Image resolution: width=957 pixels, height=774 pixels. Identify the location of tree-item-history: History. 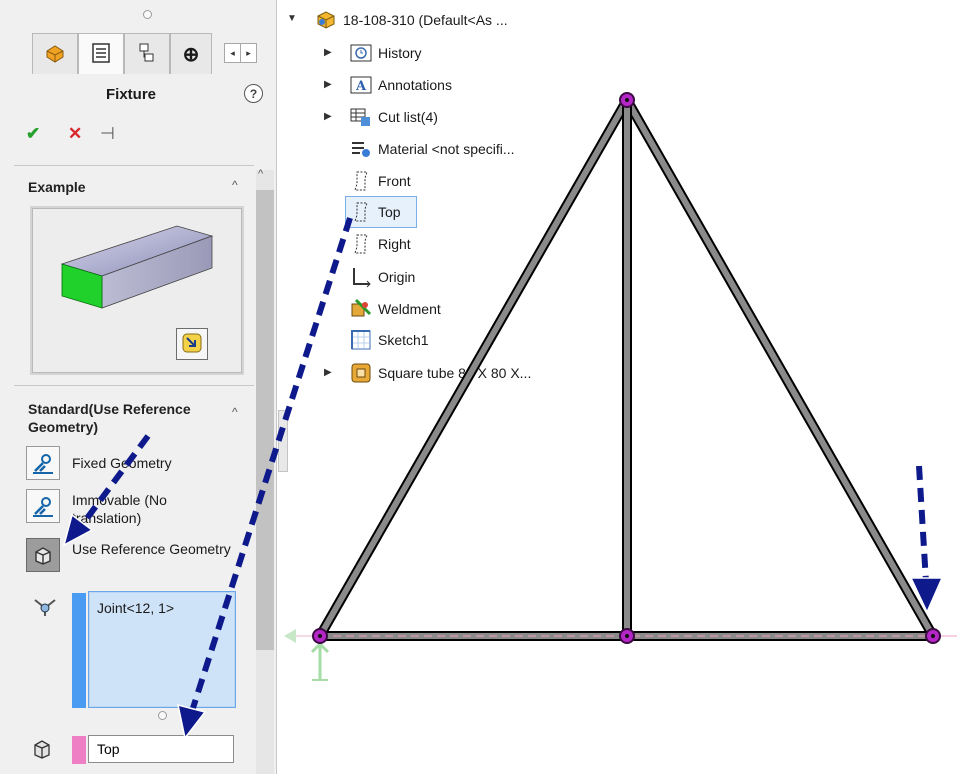
(386, 53).